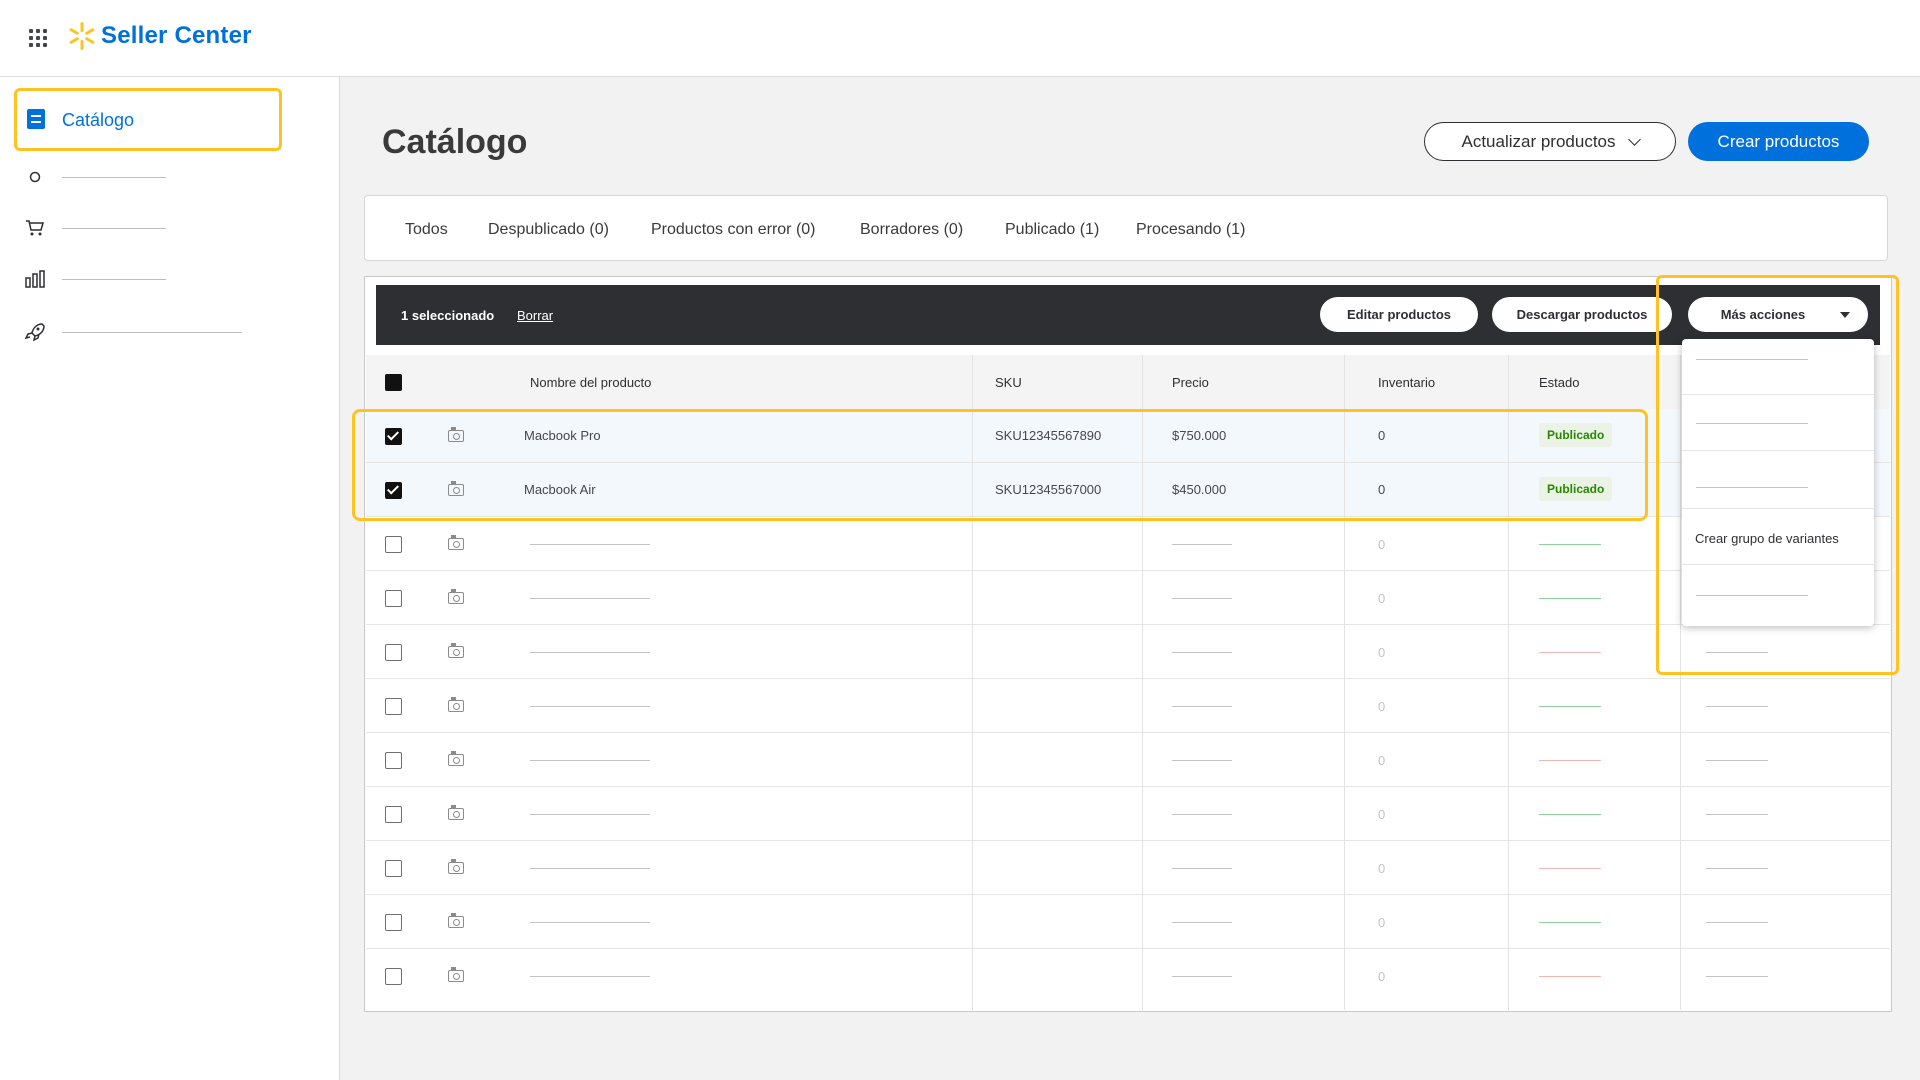 The image size is (1920, 1080). I want to click on column-divider, so click(1142, 682).